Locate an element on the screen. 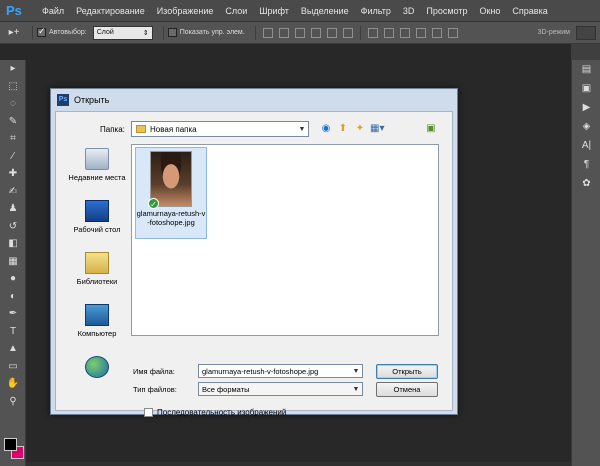 The image size is (600, 466). image-sequence-label: Последовательность изображений is located at coordinates (222, 412).